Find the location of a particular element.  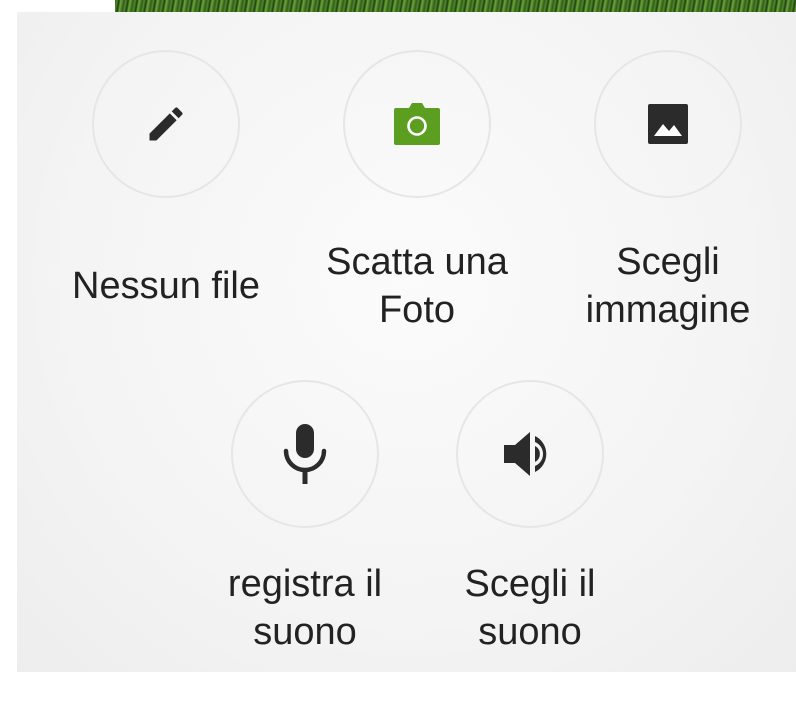

record-sound-label-line1: registra il is located at coordinates (305, 584).